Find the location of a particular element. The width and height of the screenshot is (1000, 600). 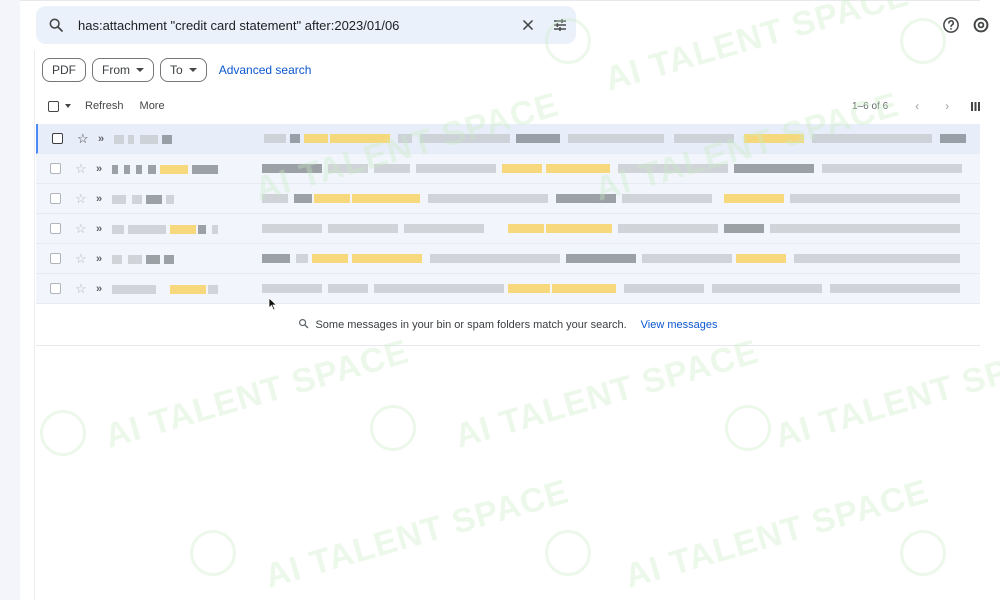

density-icon is located at coordinates (975, 105).